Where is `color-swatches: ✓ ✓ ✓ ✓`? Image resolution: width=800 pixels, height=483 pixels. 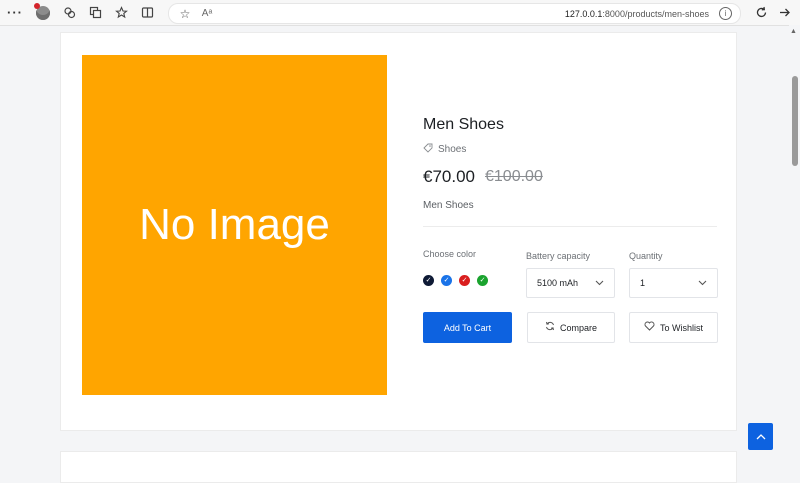 color-swatches: ✓ ✓ ✓ ✓ is located at coordinates (455, 280).